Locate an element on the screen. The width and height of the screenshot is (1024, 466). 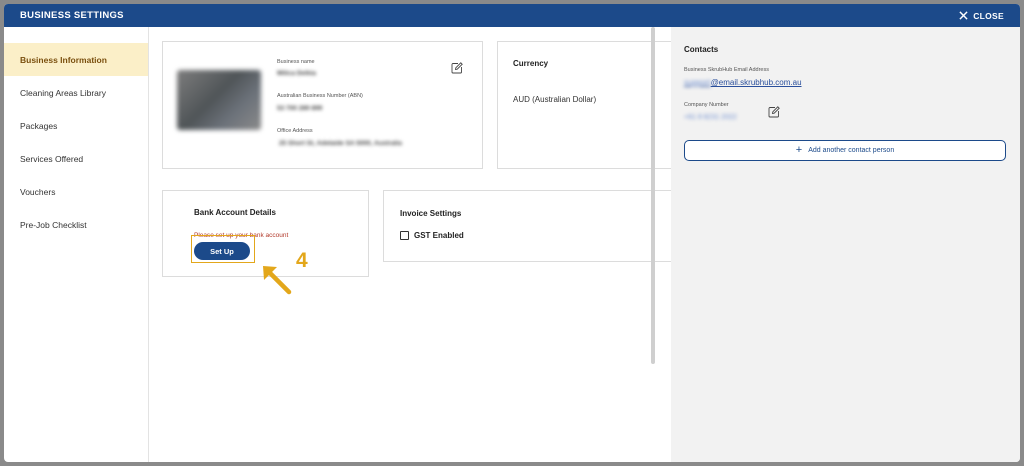
business-email-link: support@email.skrubhub.com.au is located at coordinates (743, 82).